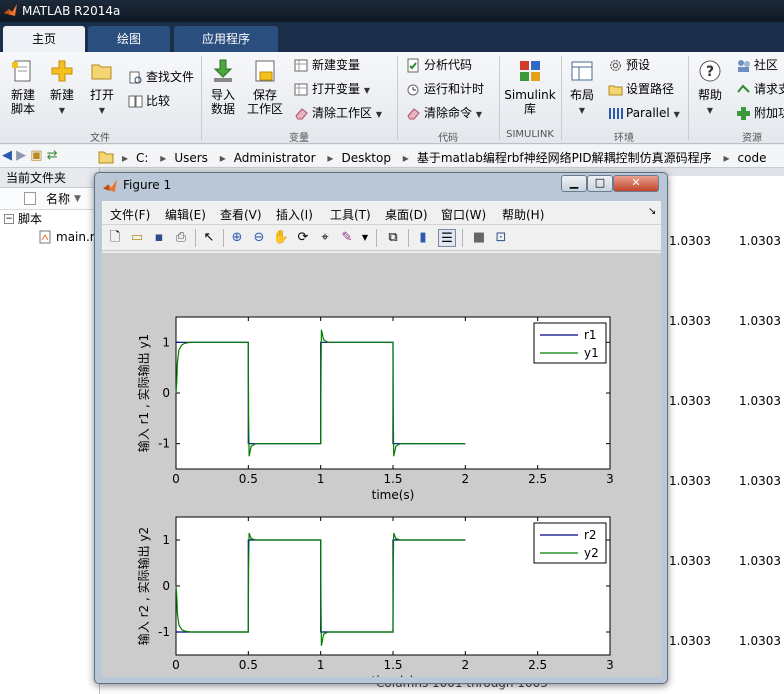  Describe the element at coordinates (530, 71) in the screenshot. I see `simulink-icon` at that location.